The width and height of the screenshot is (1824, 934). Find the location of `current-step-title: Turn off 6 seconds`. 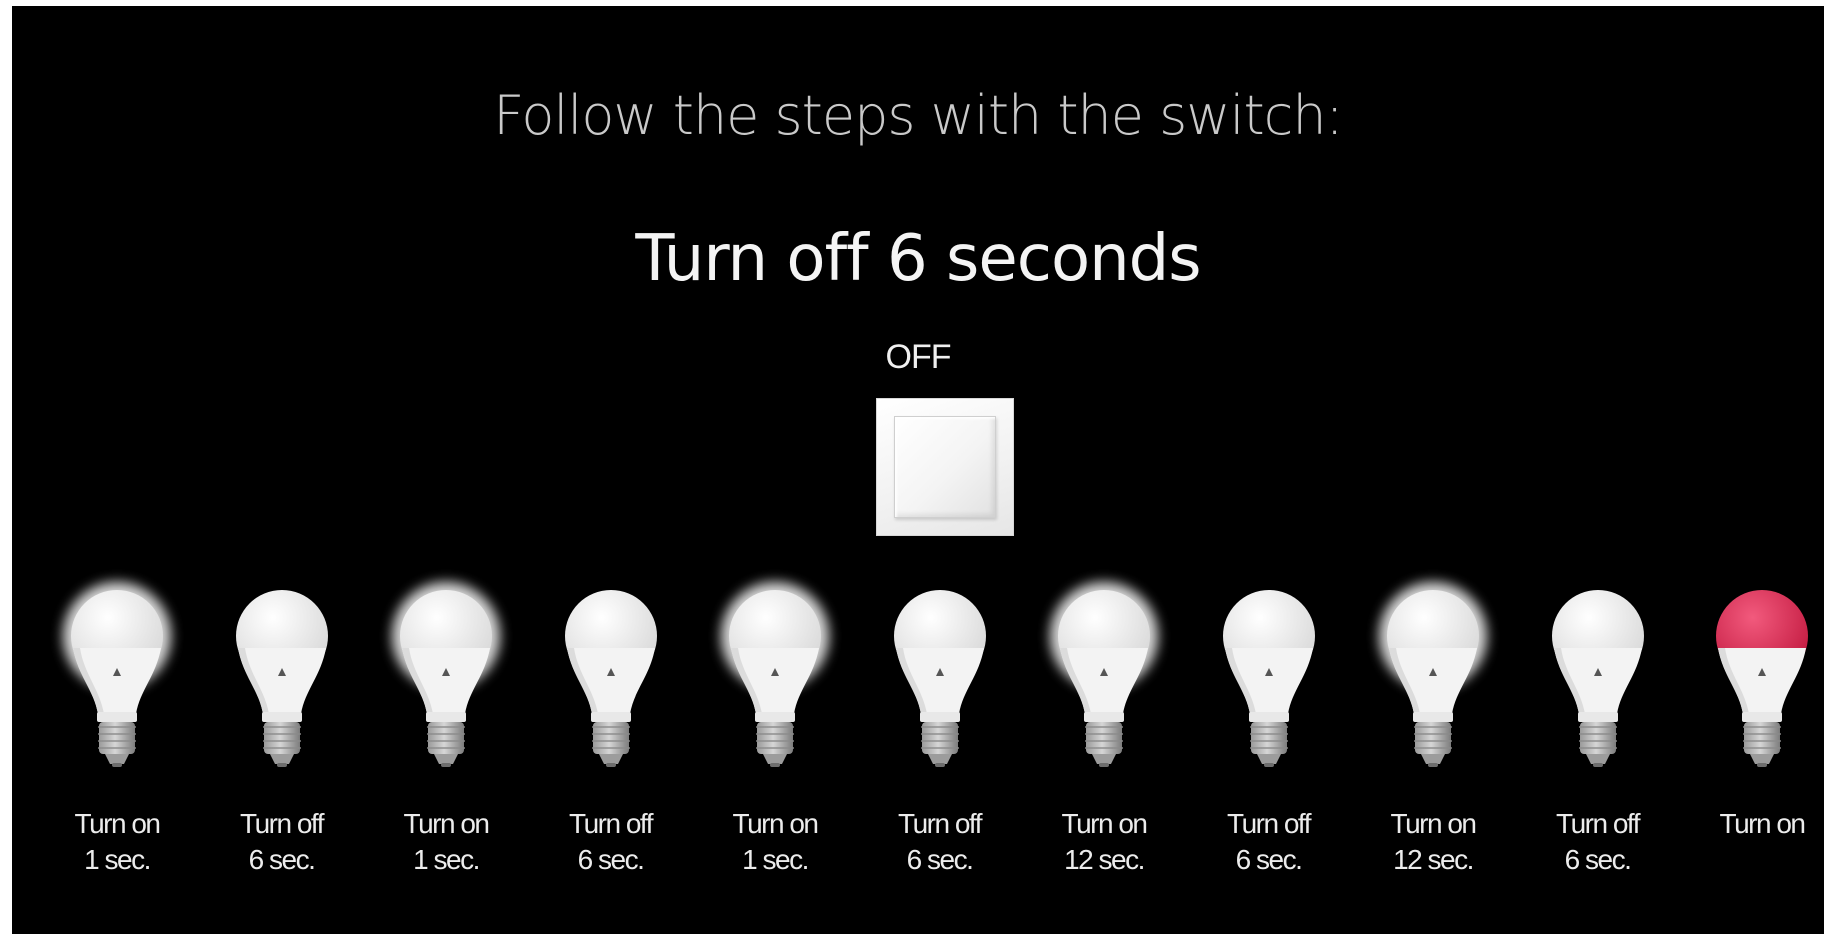

current-step-title: Turn off 6 seconds is located at coordinates (918, 259).